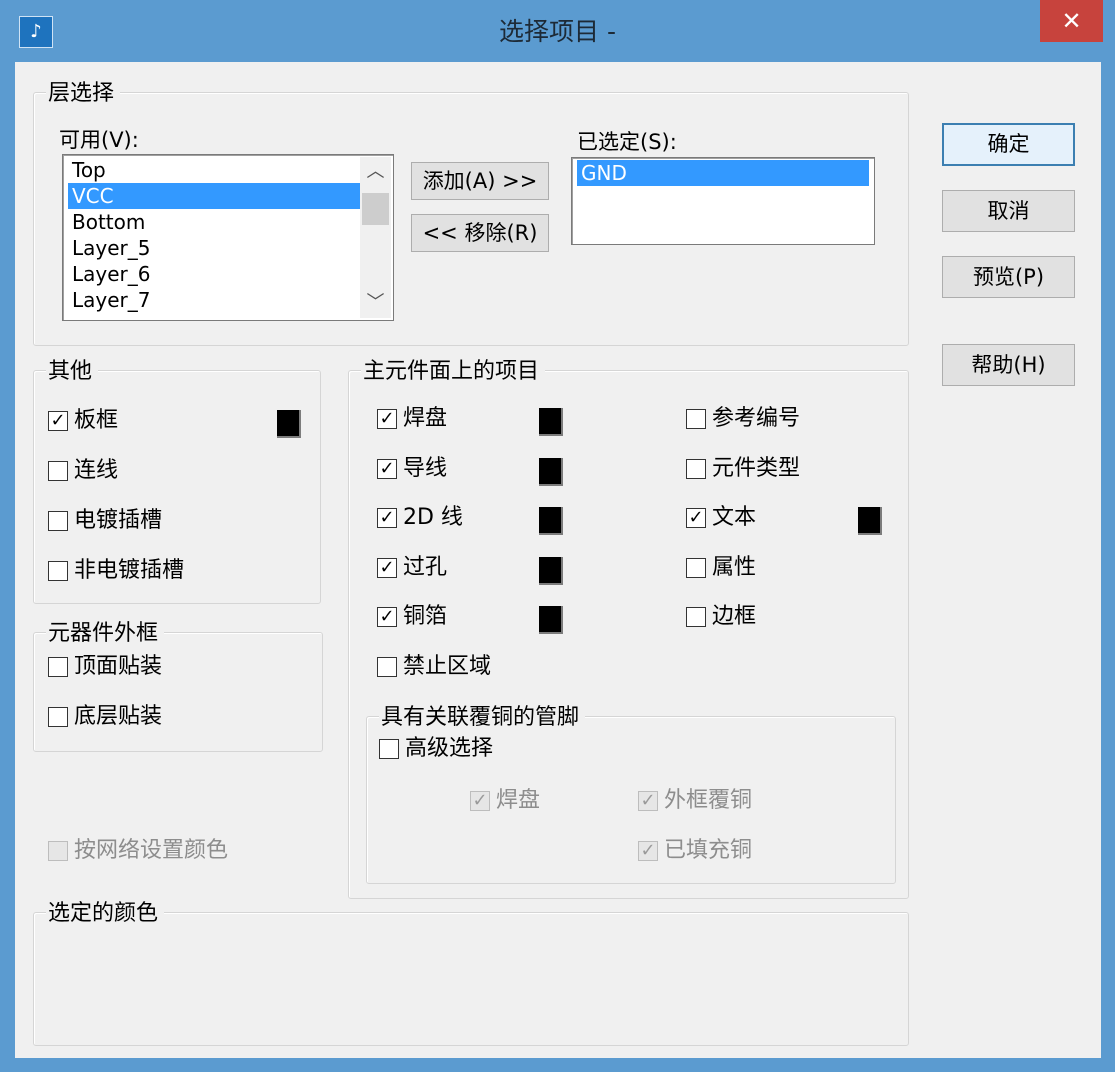  Describe the element at coordinates (1008, 365) in the screenshot. I see `help-button: 帮助(H)` at that location.